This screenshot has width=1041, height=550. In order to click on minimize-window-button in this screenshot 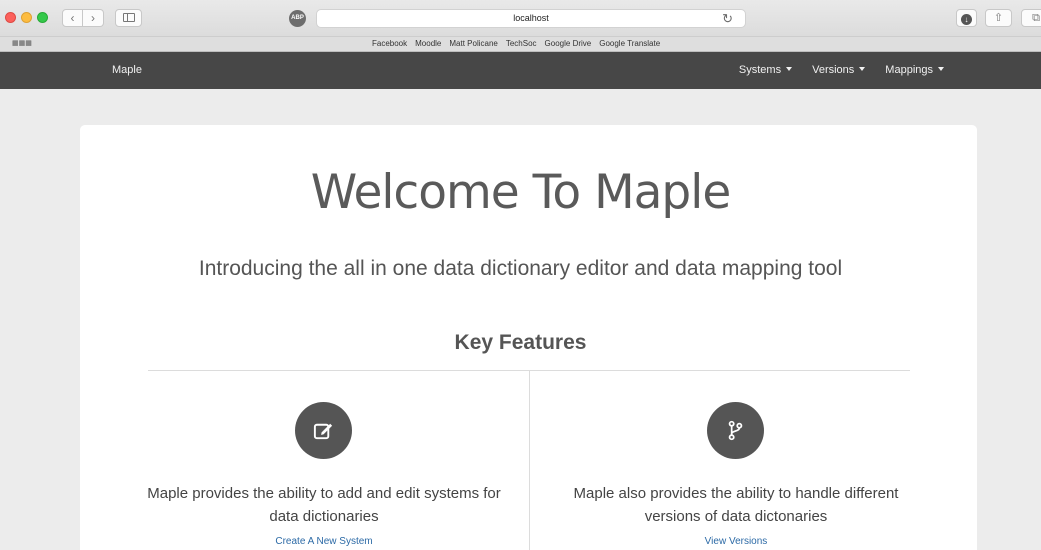, I will do `click(26, 17)`.